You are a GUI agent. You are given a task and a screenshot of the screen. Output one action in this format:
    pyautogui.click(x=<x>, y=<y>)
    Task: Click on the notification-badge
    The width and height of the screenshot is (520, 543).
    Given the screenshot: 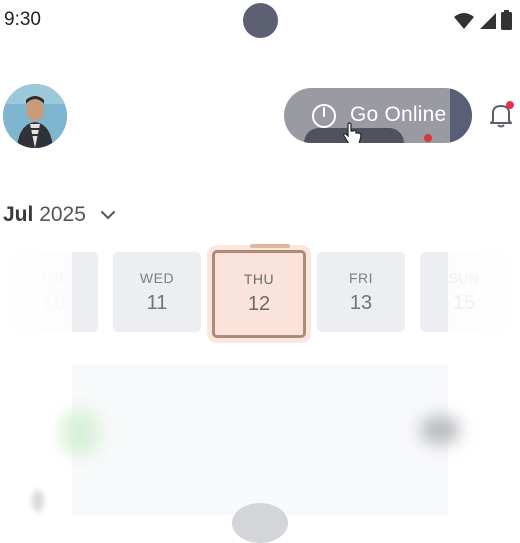 What is the action you would take?
    pyautogui.click(x=510, y=105)
    